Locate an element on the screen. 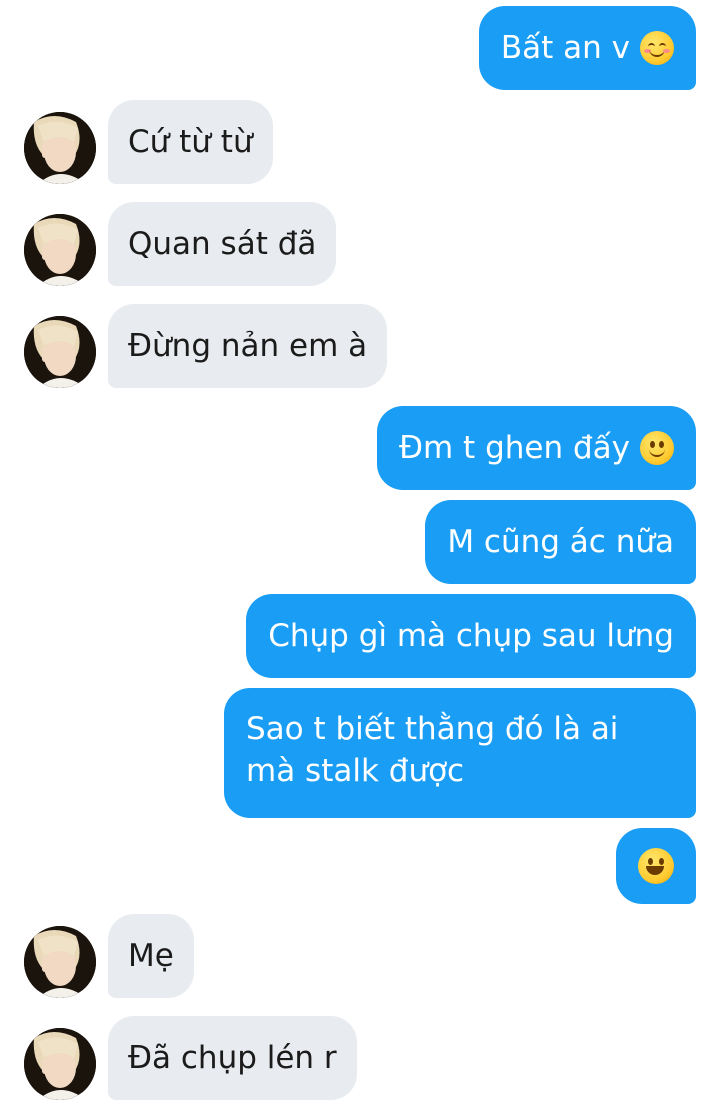  outgoing-message: Bất an v is located at coordinates (587, 48).